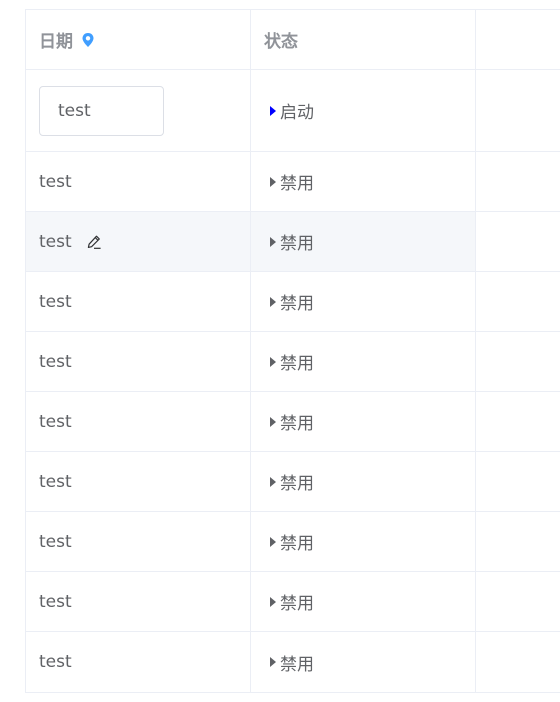 The height and width of the screenshot is (702, 560). I want to click on status-toggle: 启动, so click(292, 110).